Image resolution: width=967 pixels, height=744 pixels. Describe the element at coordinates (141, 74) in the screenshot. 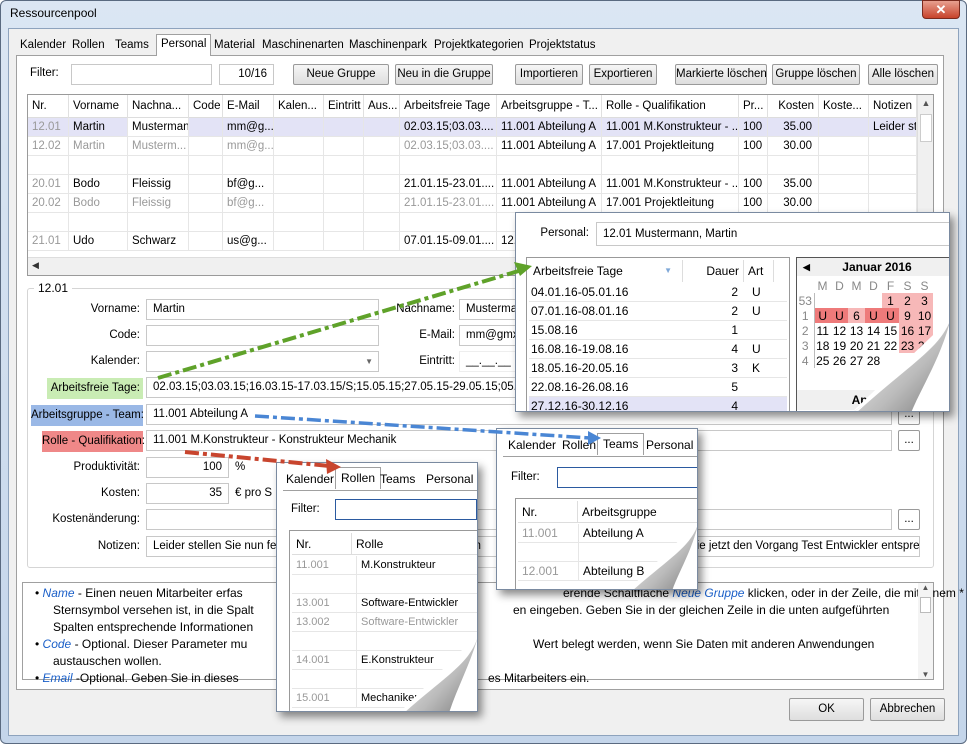

I see `filter-input` at that location.